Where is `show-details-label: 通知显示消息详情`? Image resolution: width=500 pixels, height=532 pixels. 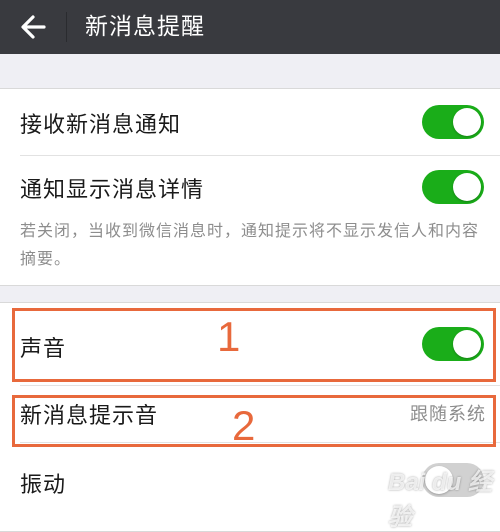 show-details-label: 通知显示消息详情 is located at coordinates (112, 190).